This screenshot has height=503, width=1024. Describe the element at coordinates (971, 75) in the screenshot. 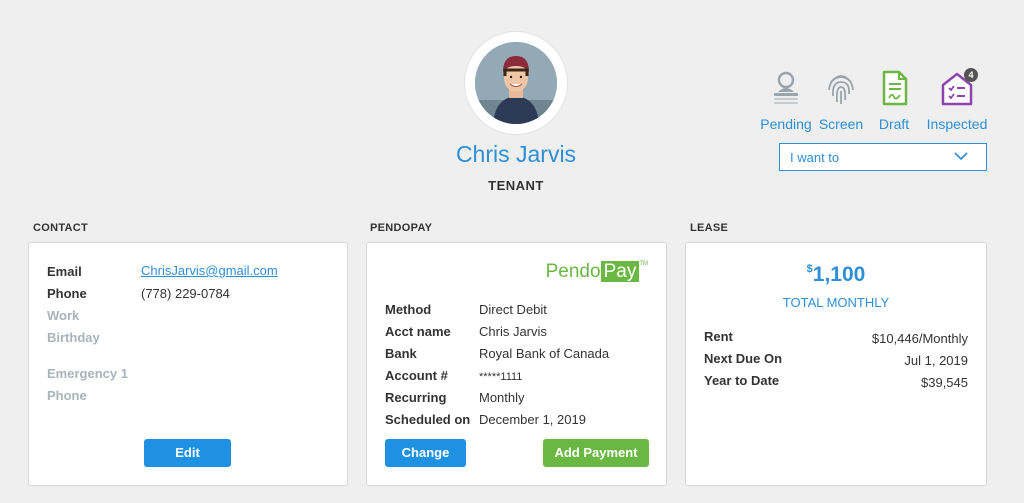

I see `inspection-count-badge: 4` at that location.